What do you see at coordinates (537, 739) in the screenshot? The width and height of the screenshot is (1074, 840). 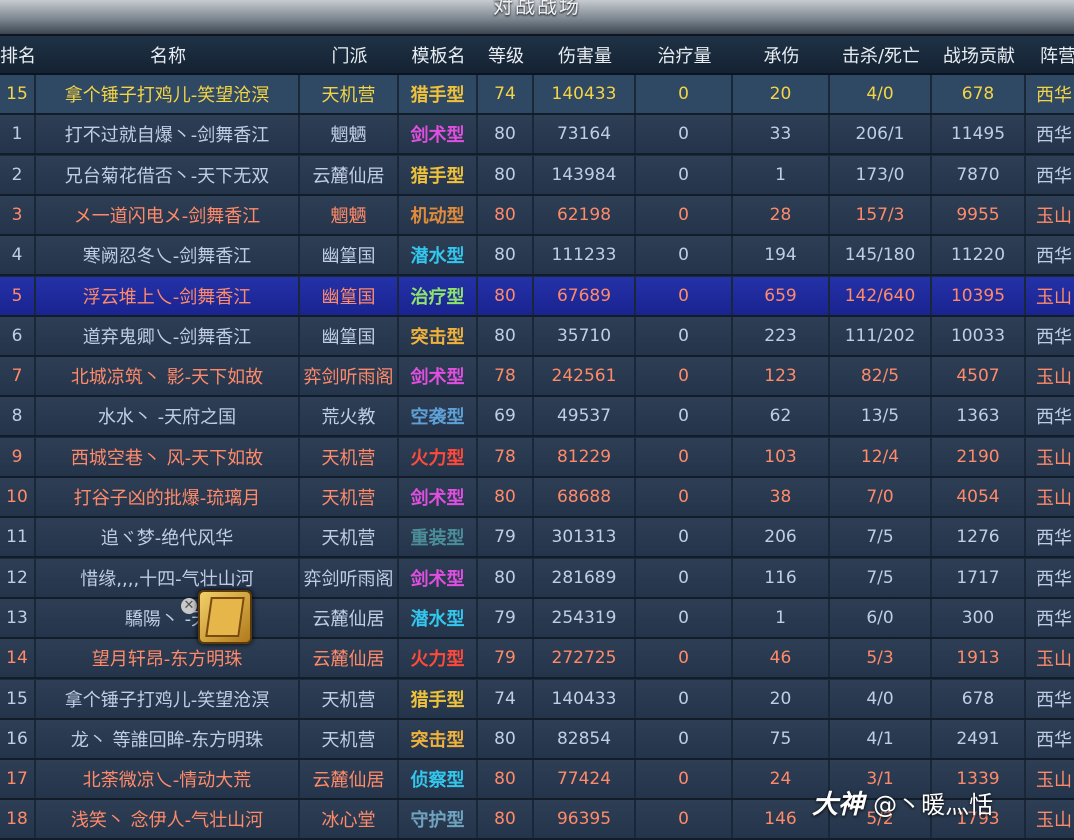 I see `table-row: 16 龙丶 等誰回眸-东方明珠 天机营 突击型 80 82854 0 75 4/1 2491 西华` at bounding box center [537, 739].